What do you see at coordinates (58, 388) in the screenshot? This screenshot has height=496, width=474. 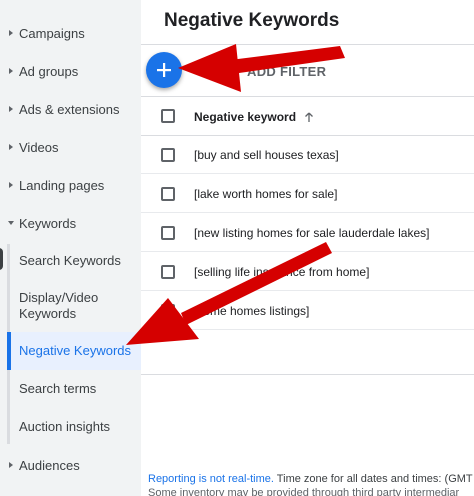 I see `sidebar-subitem-label: Search terms` at bounding box center [58, 388].